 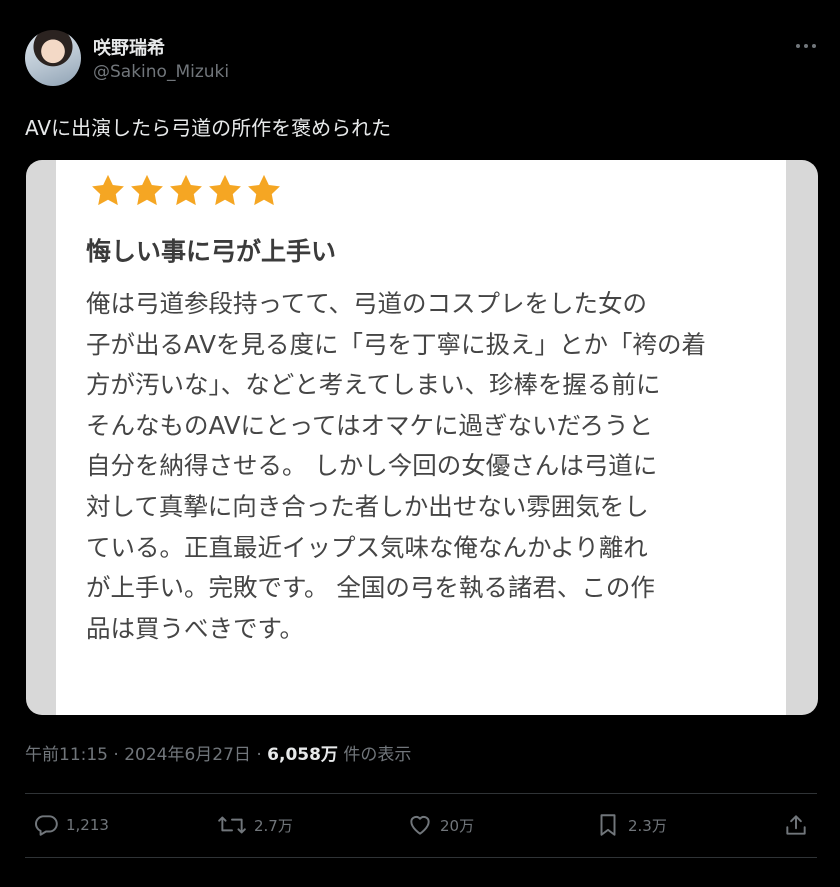 I want to click on review-line: そんなものAVにとってはオマケに過ぎないだろうと, so click(x=370, y=425).